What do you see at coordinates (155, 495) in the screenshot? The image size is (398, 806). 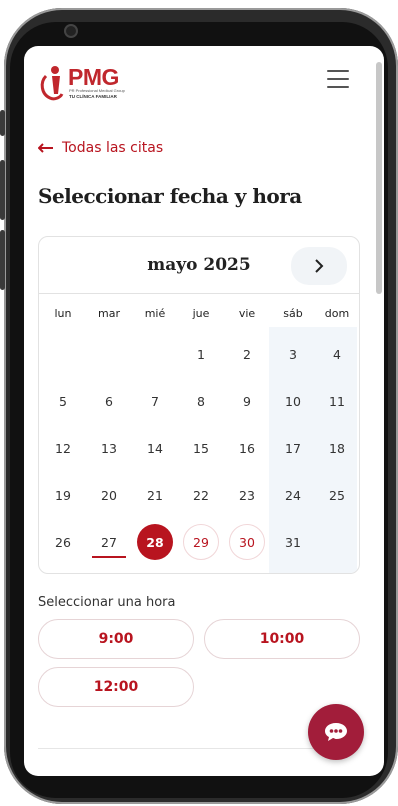 I see `calendar-day: 21` at bounding box center [155, 495].